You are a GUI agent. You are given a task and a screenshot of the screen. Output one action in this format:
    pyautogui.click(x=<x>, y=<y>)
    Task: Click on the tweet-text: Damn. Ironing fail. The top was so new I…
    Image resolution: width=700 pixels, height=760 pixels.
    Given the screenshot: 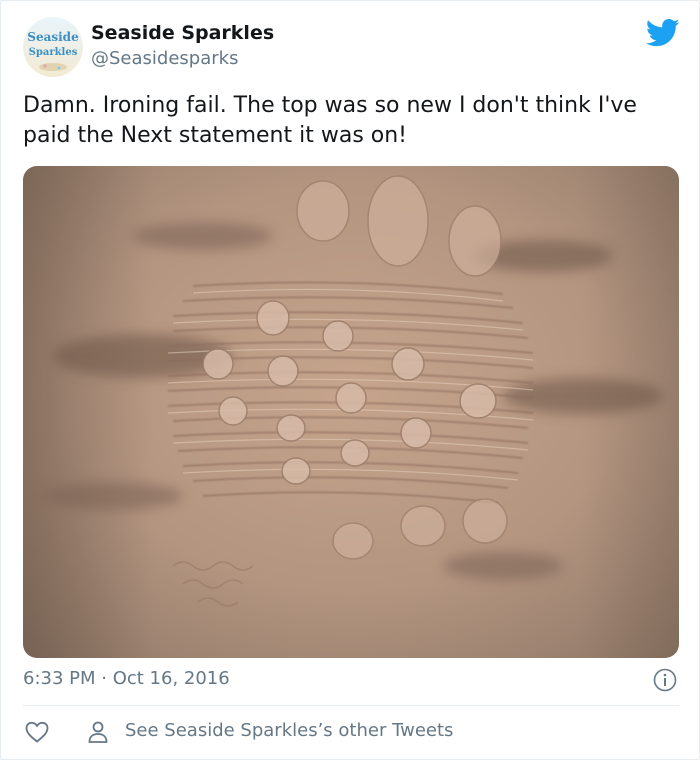 What is the action you would take?
    pyautogui.click(x=330, y=120)
    